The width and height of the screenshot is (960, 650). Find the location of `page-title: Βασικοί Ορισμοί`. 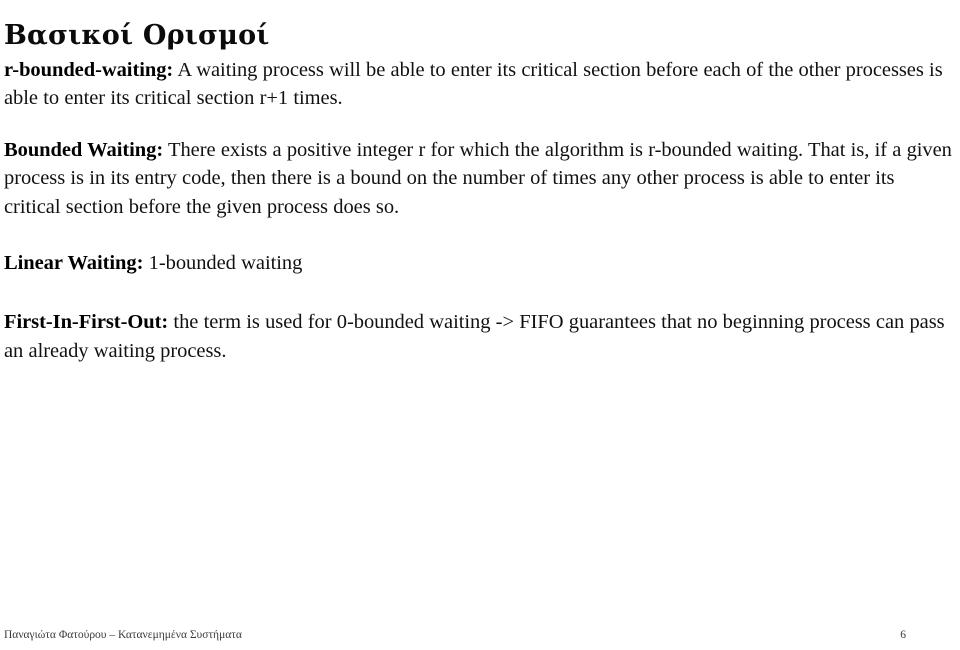

page-title: Βασικοί Ορισμοί is located at coordinates (137, 36).